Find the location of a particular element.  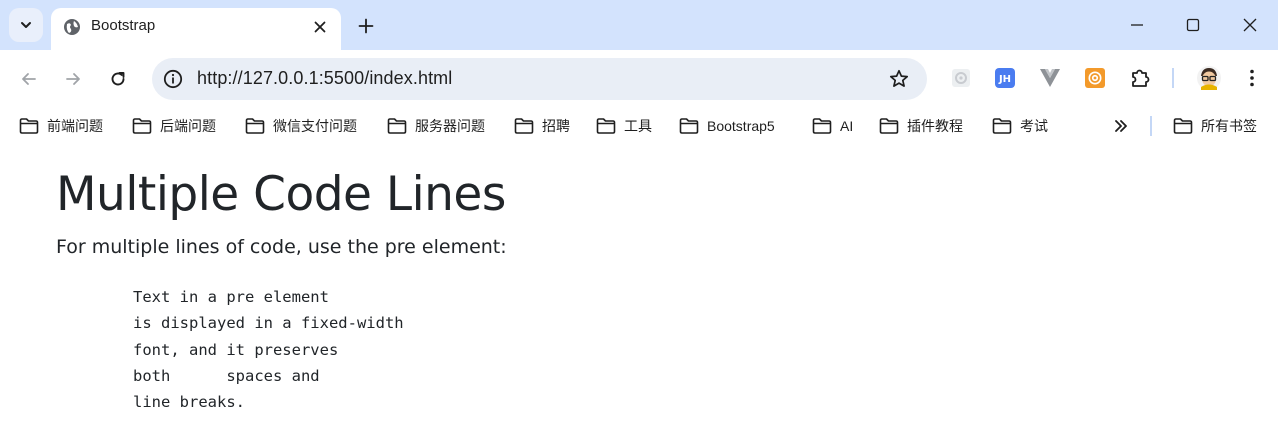

more-vert-icon is located at coordinates (1252, 78).